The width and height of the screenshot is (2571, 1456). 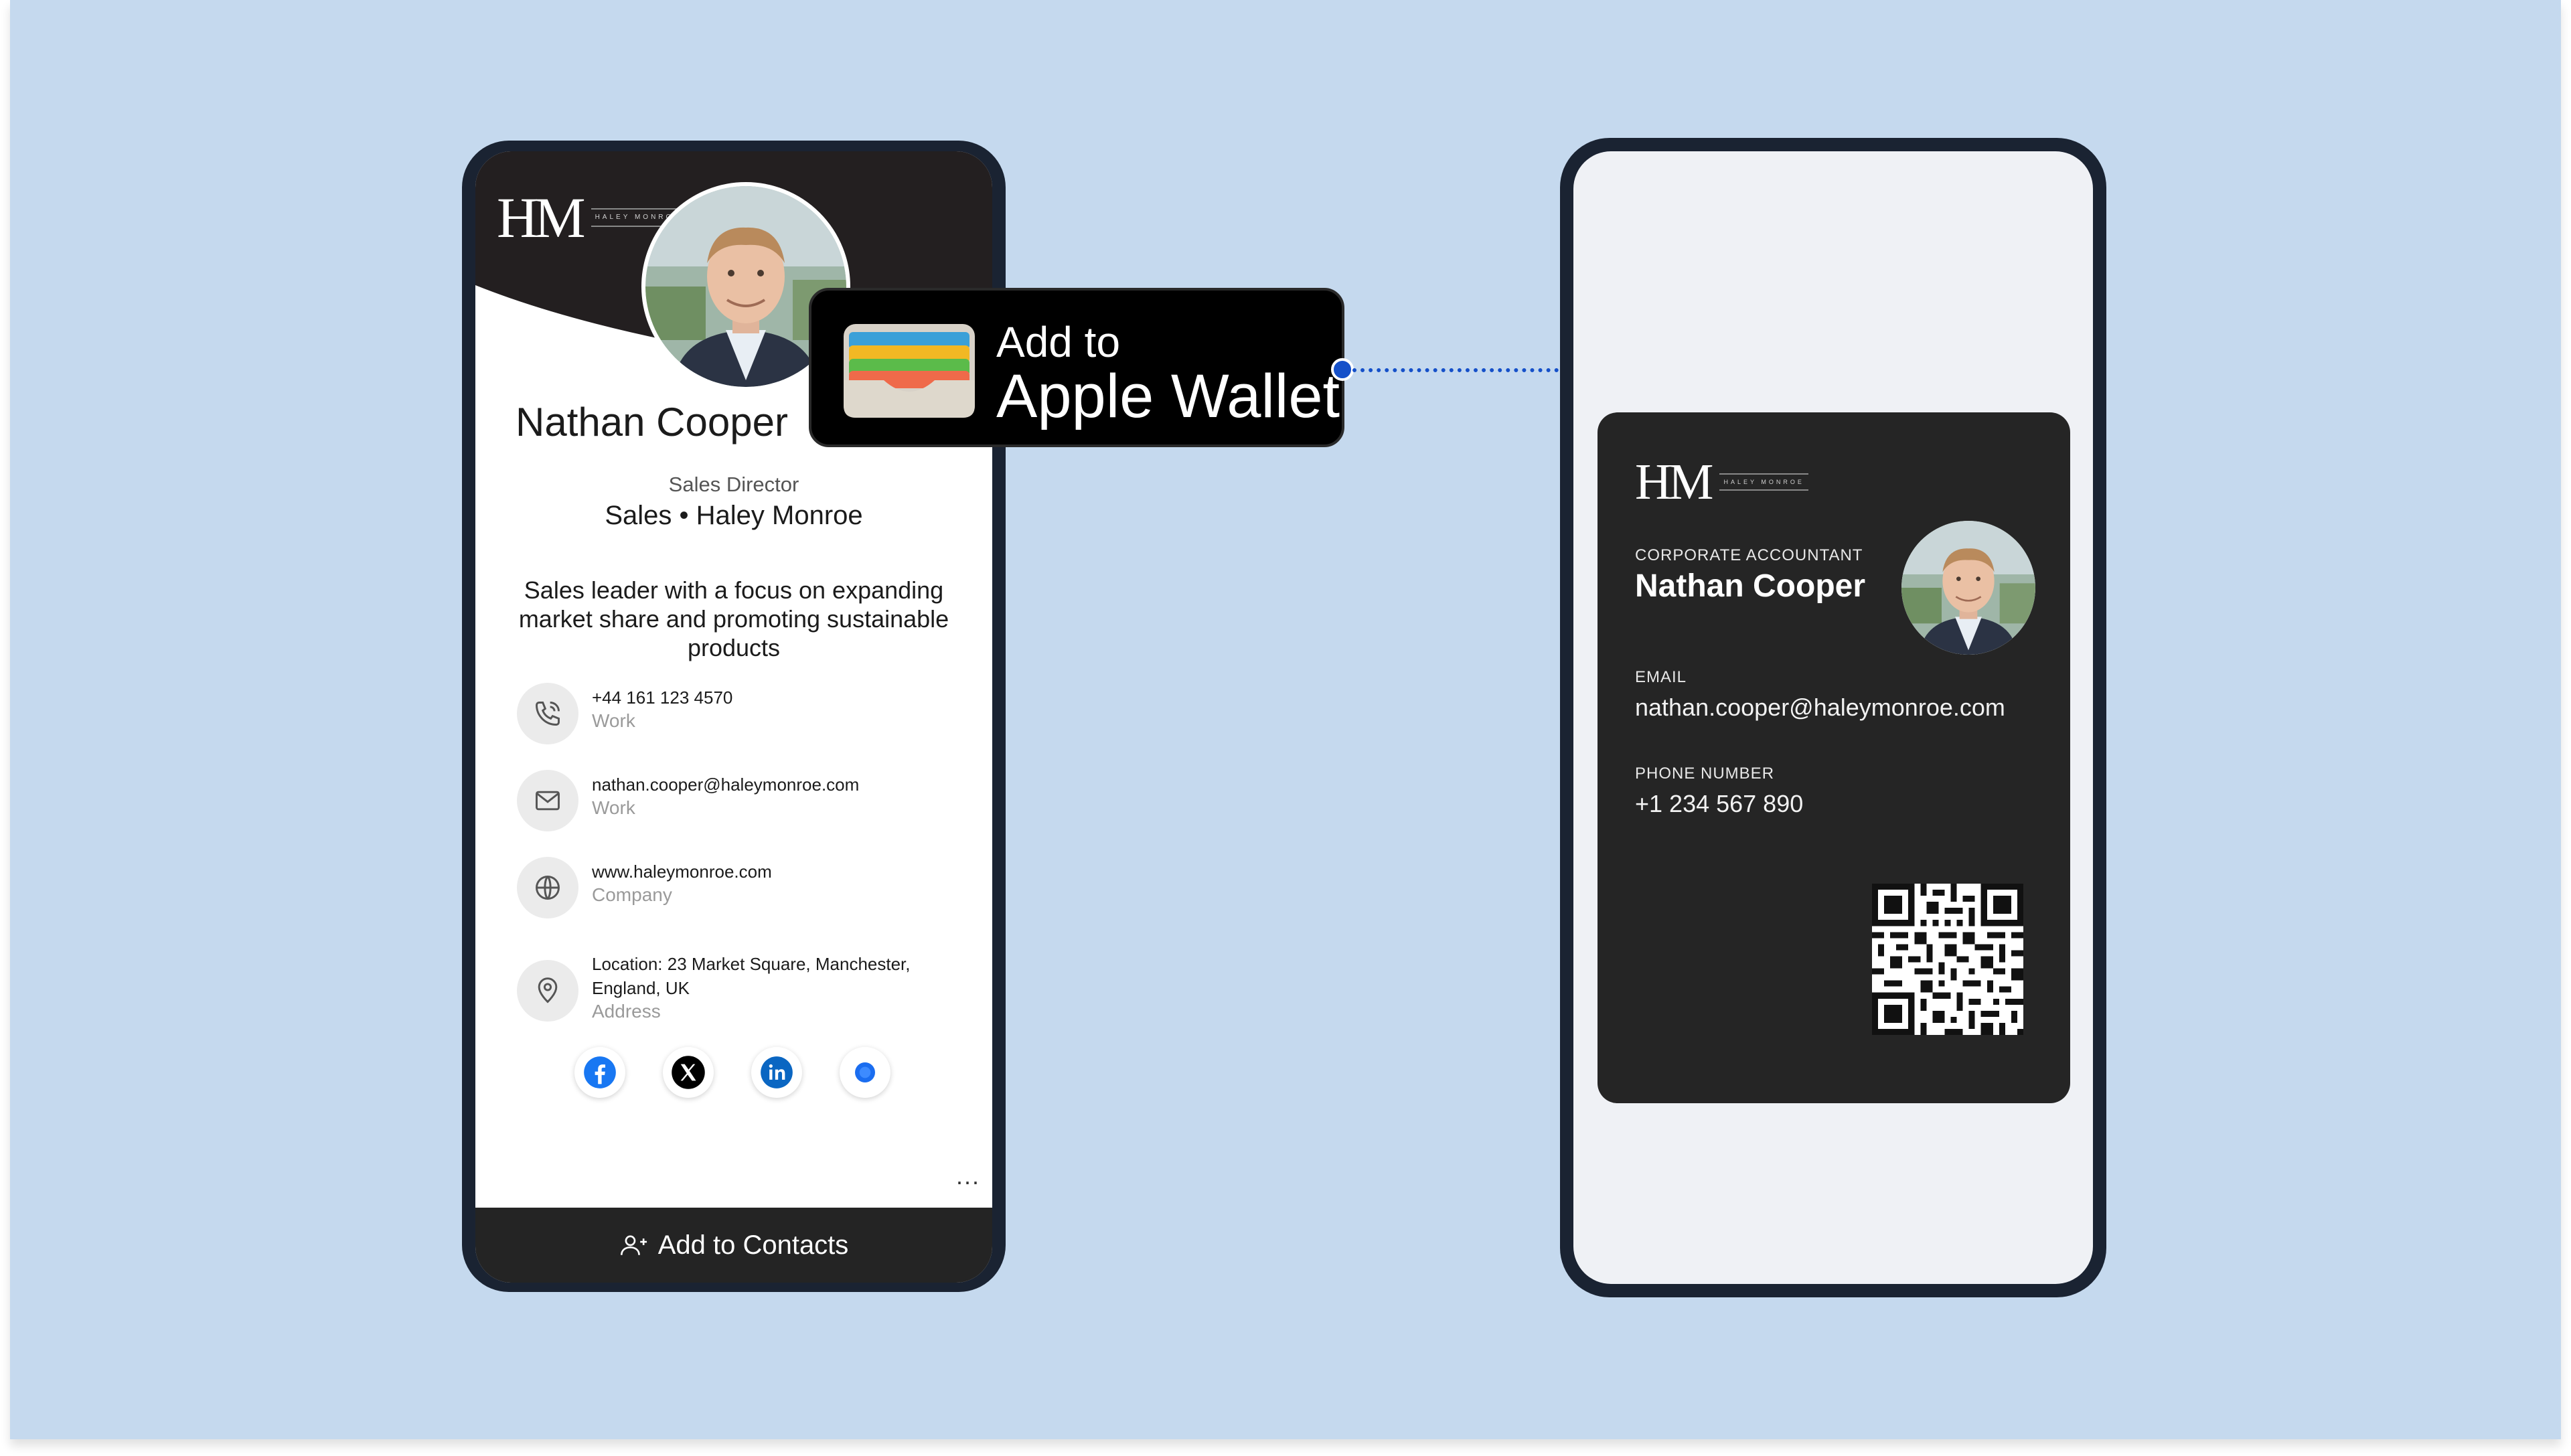 What do you see at coordinates (613, 720) in the screenshot?
I see `phone-label: Work` at bounding box center [613, 720].